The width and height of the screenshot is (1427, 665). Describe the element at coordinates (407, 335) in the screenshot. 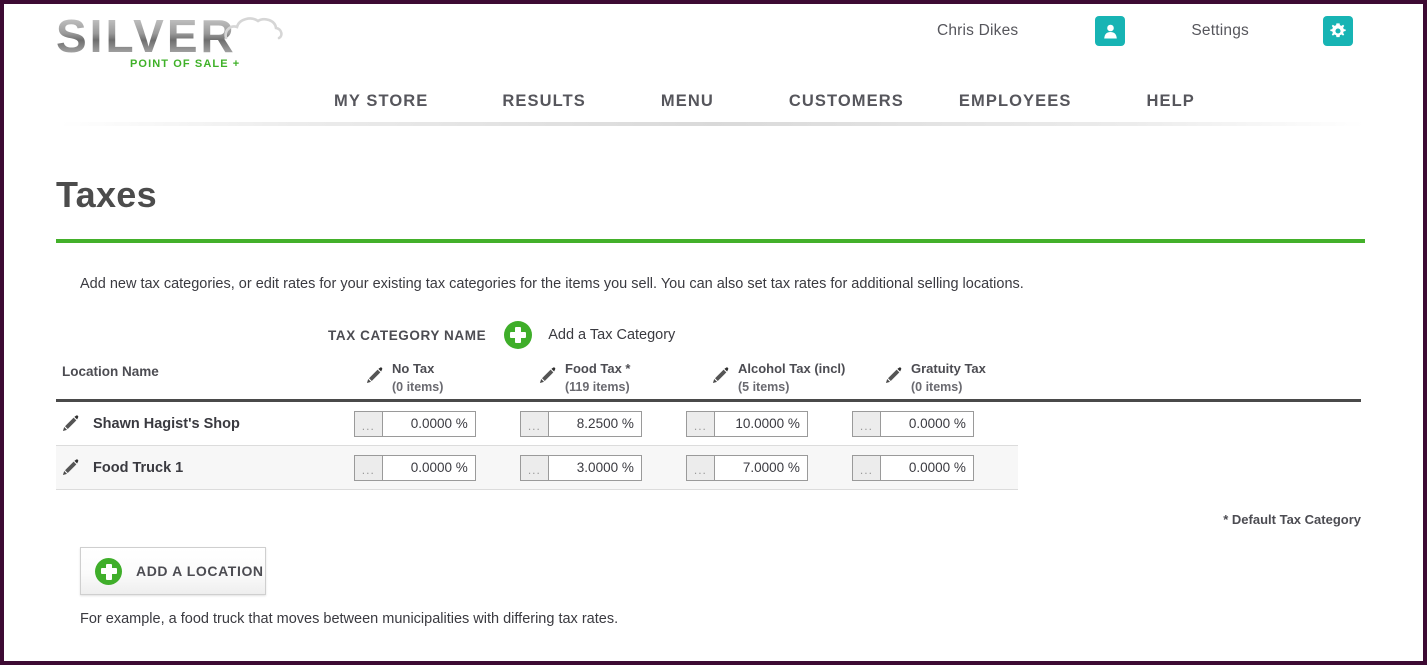

I see `tax-category-name-label: TAX CATEGORY NAME` at that location.